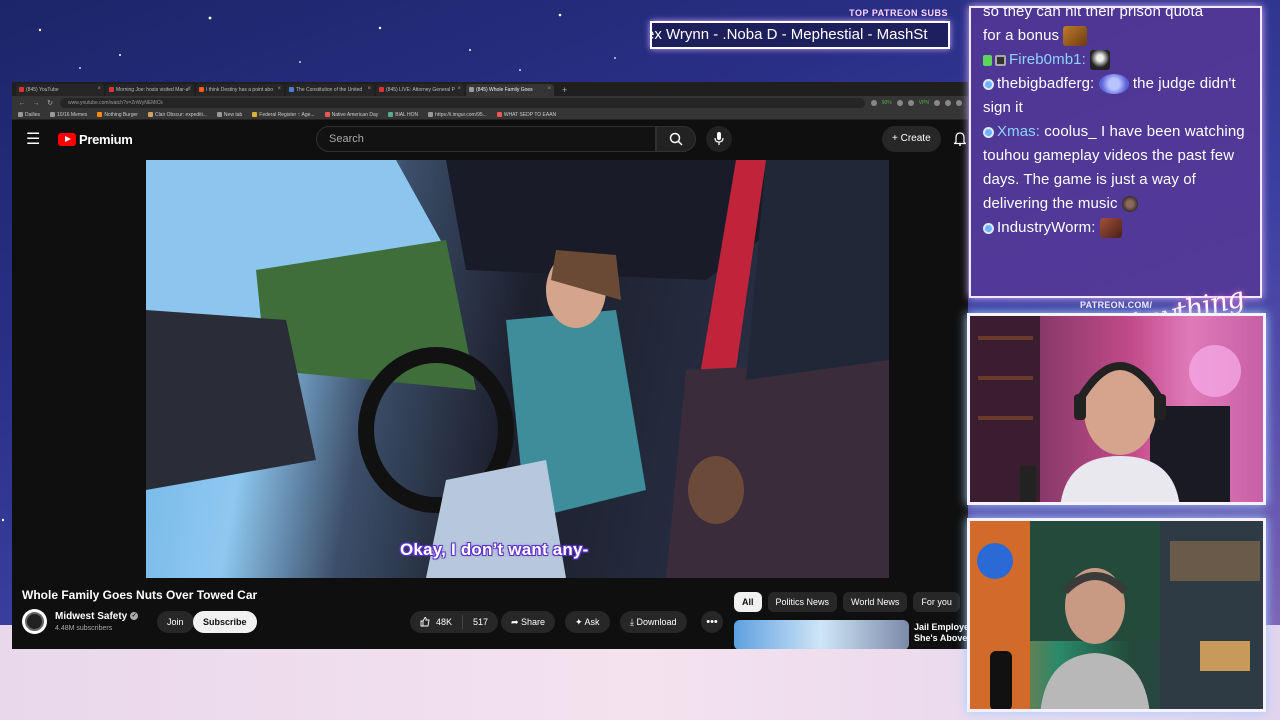 Image resolution: width=1280 pixels, height=720 pixels. I want to click on badge-icon, so click(988, 228).